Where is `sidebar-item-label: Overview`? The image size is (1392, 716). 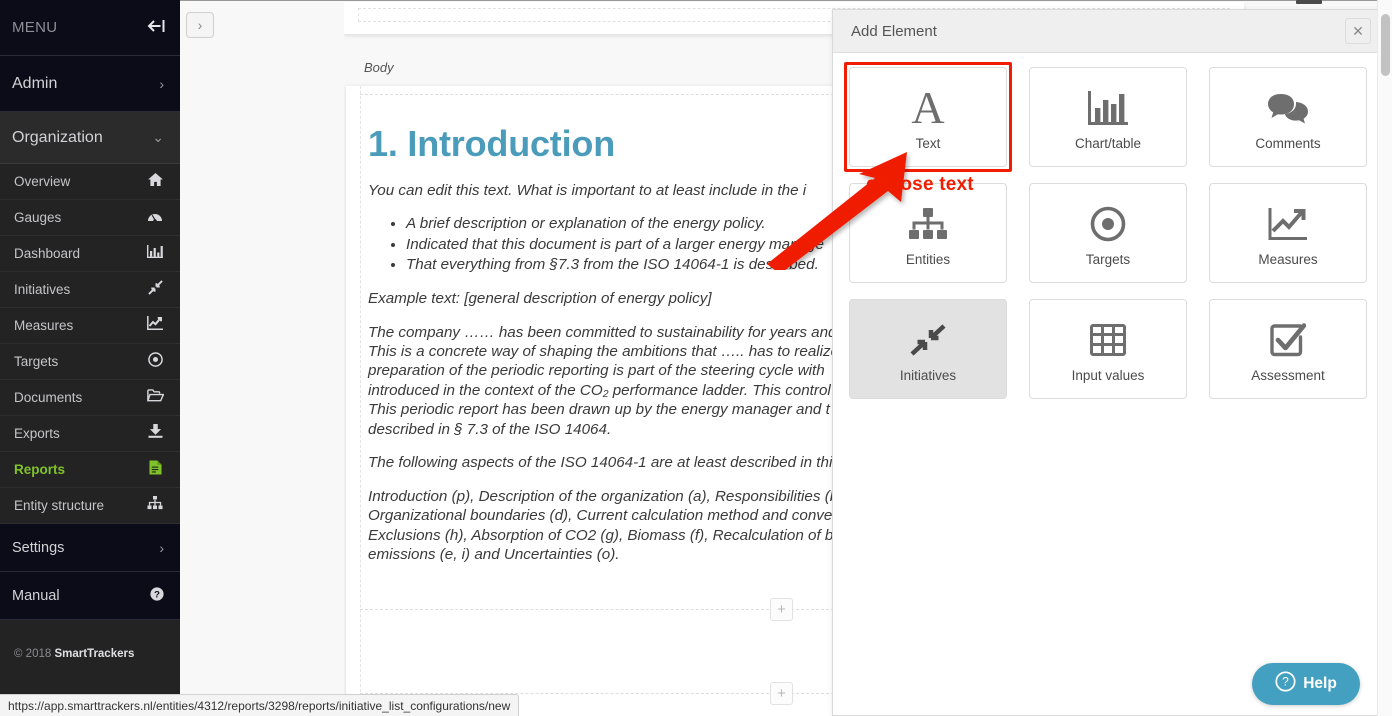
sidebar-item-label: Overview is located at coordinates (42, 181).